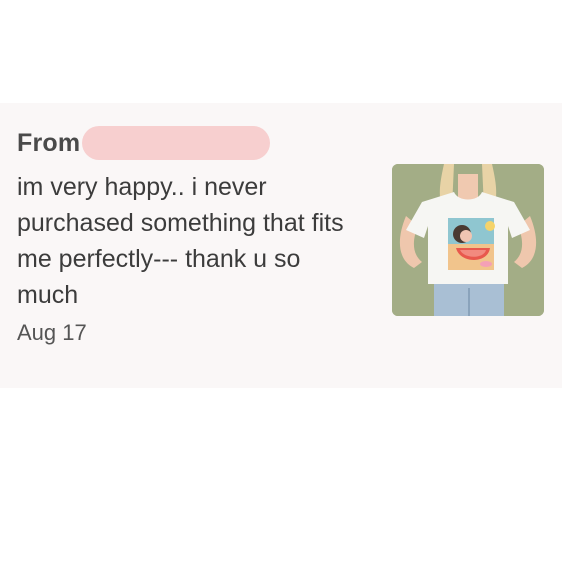  I want to click on redacted-username, so click(176, 143).